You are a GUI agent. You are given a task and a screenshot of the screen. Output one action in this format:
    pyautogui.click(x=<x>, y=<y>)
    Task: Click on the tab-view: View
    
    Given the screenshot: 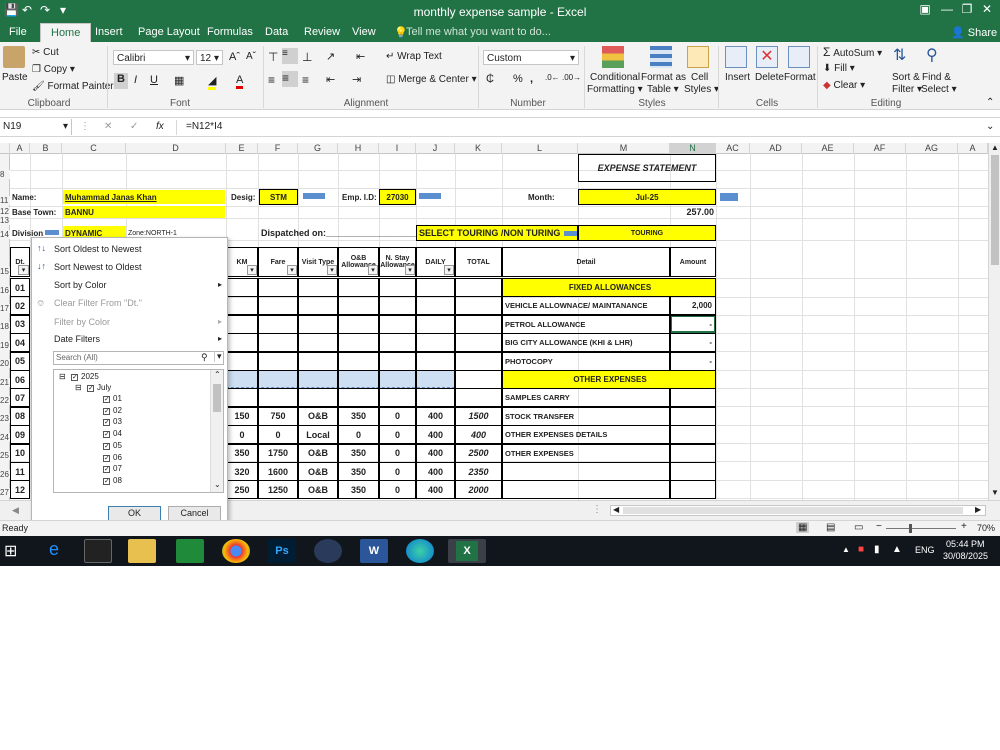 What is the action you would take?
    pyautogui.click(x=364, y=32)
    